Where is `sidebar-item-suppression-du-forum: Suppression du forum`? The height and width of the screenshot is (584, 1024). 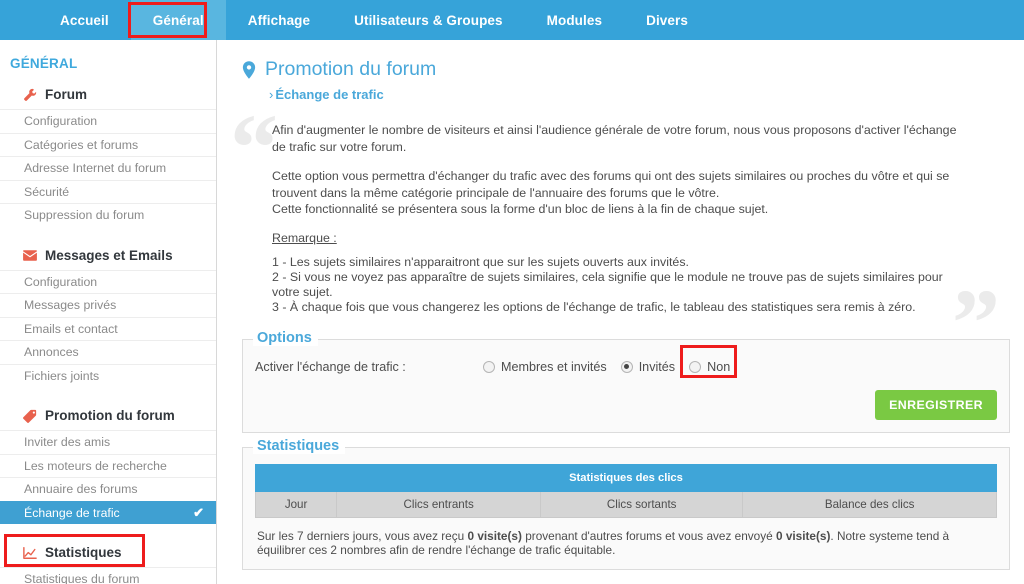
sidebar-item-suppression-du-forum: Suppression du forum is located at coordinates (108, 215).